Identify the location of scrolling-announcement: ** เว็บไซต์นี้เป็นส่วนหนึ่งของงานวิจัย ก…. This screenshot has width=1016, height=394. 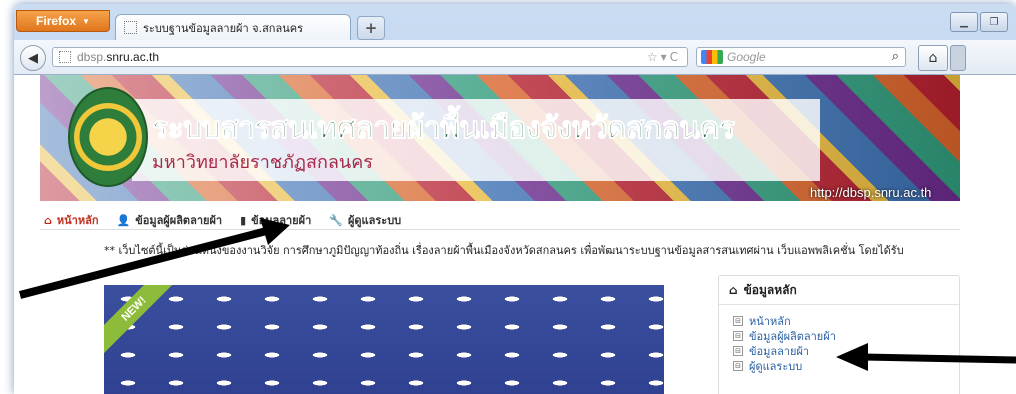
(504, 250).